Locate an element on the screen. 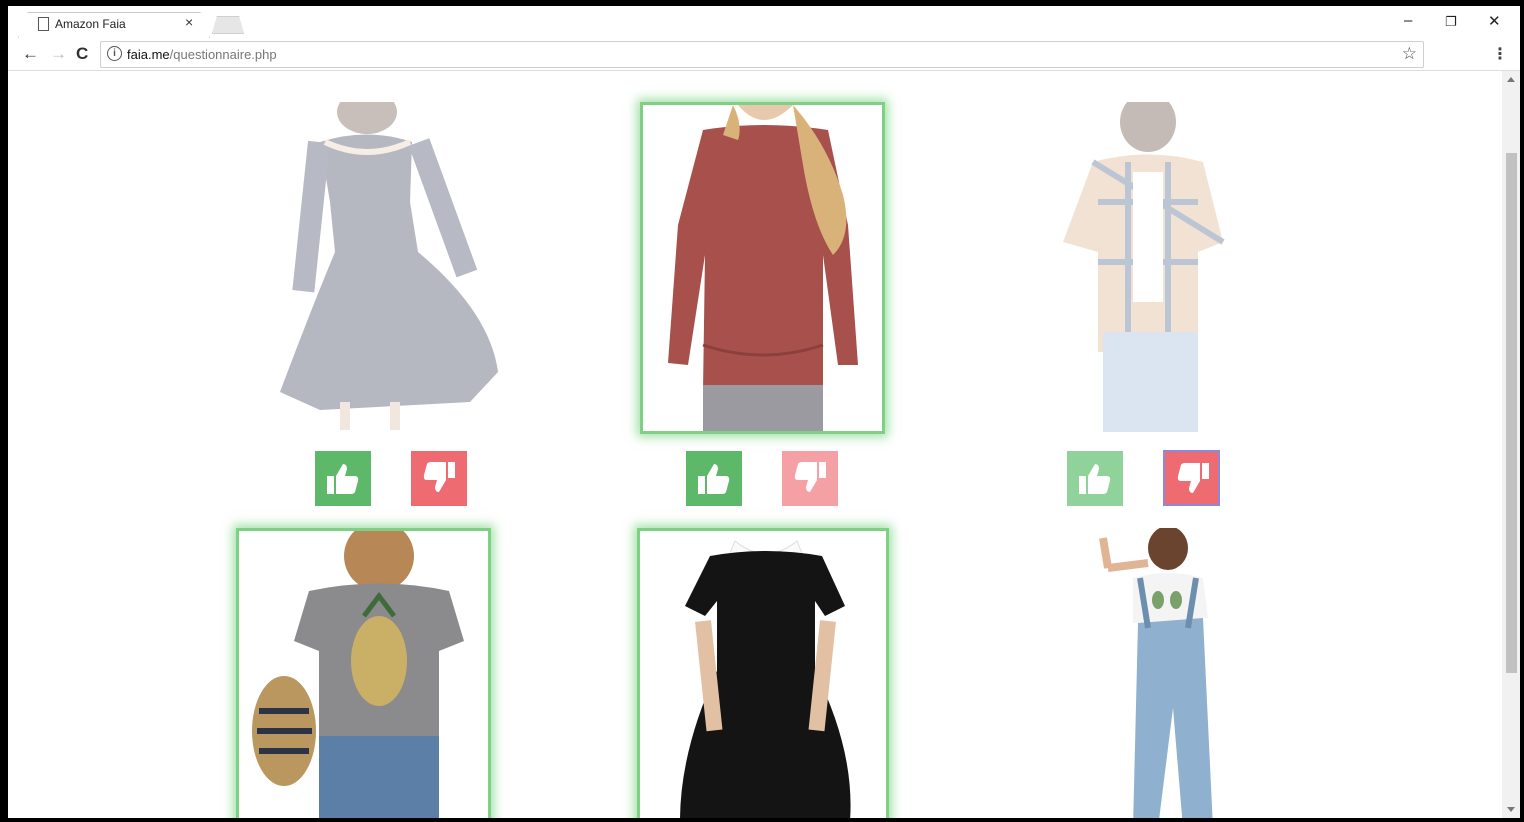 This screenshot has height=822, width=1524. pineapple-tee-illustration is located at coordinates (358, 674).